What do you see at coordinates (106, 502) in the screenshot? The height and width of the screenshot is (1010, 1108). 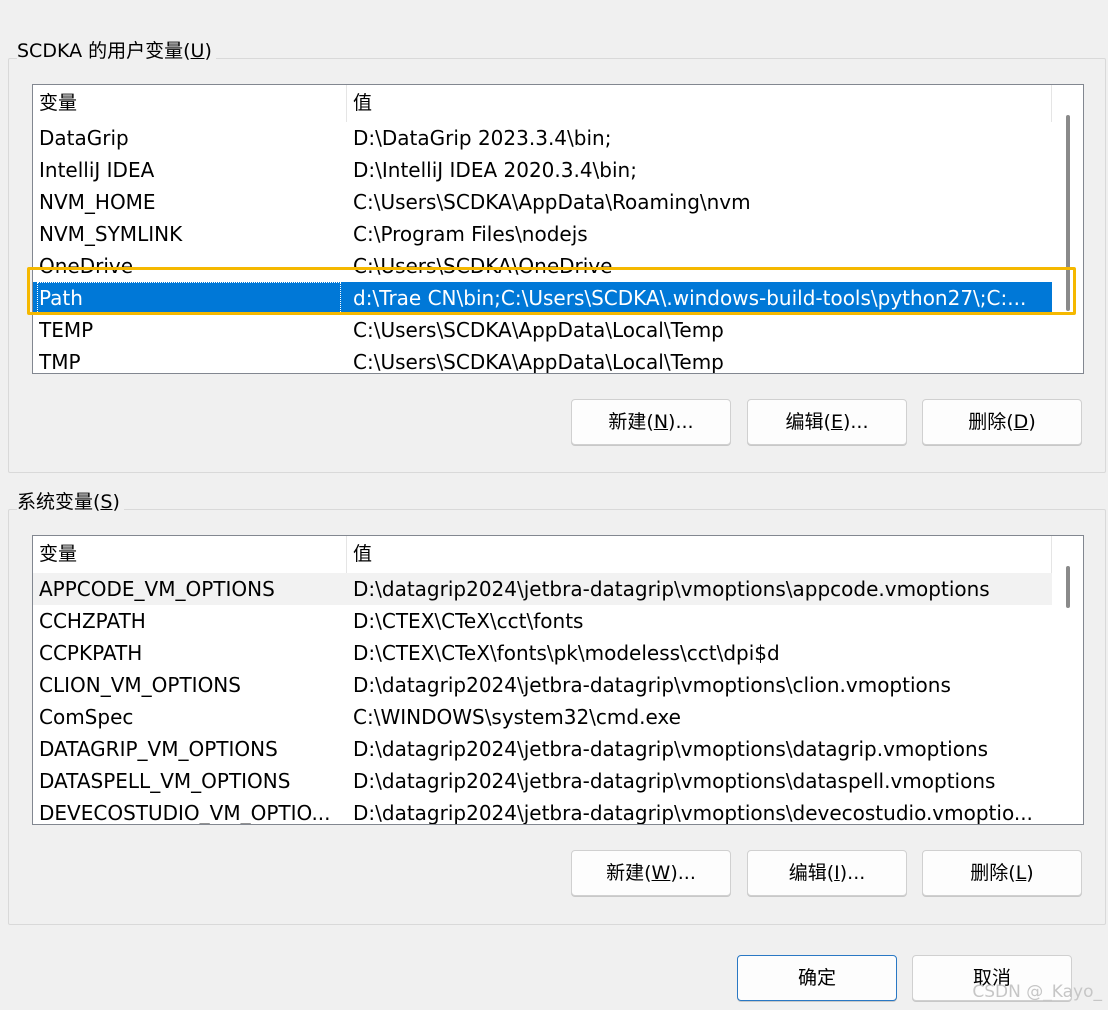 I see `title-accesskey: S` at bounding box center [106, 502].